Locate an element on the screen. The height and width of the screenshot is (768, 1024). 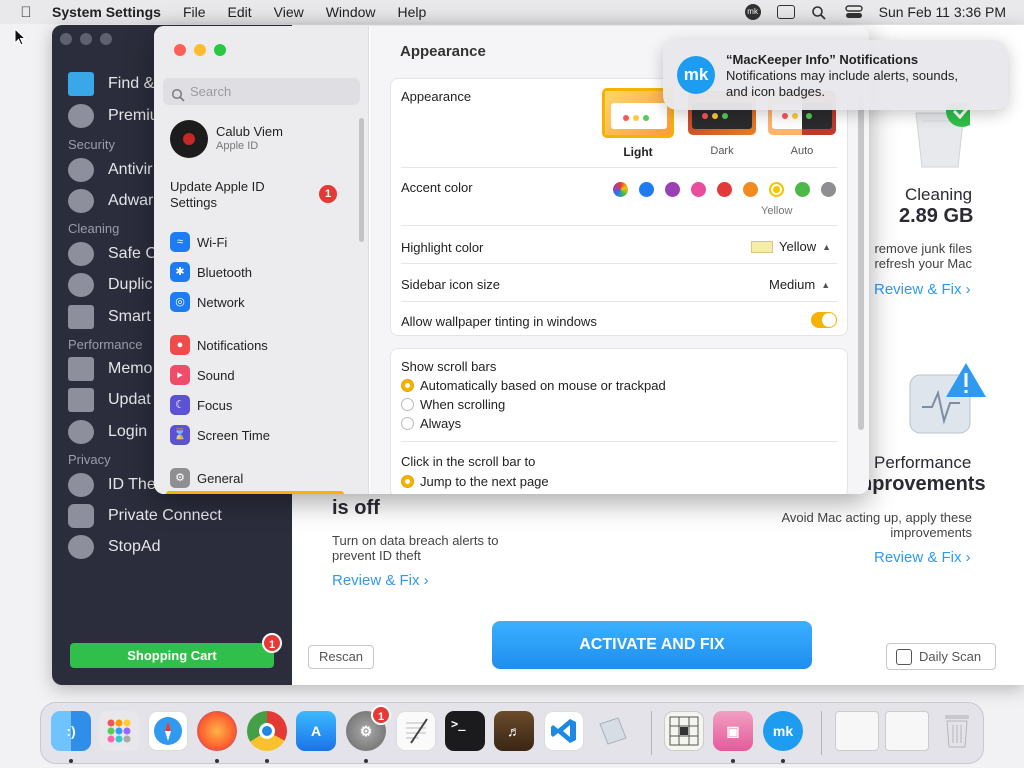
cleaning-review-link: Review & Fix › is located at coordinates (922, 289).